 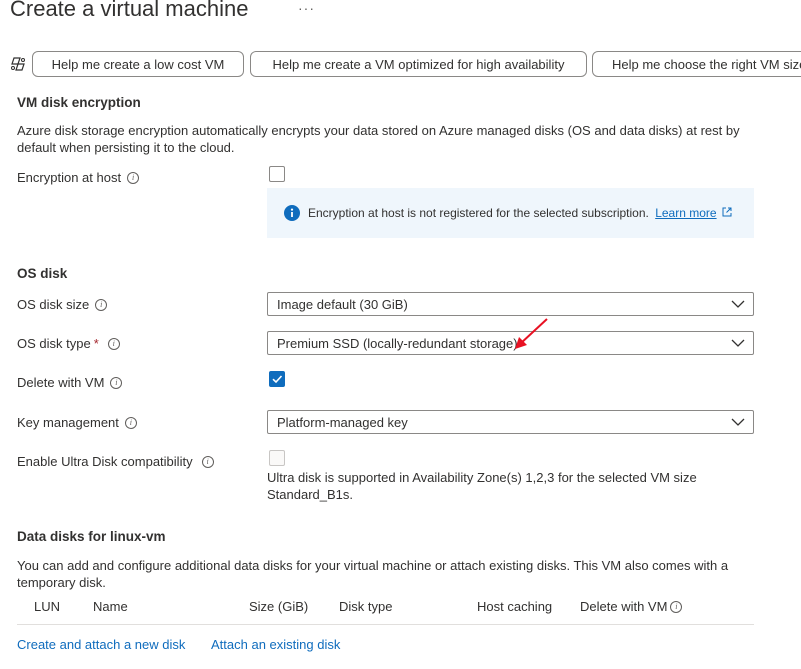 I want to click on checkmark-icon, so click(x=277, y=379).